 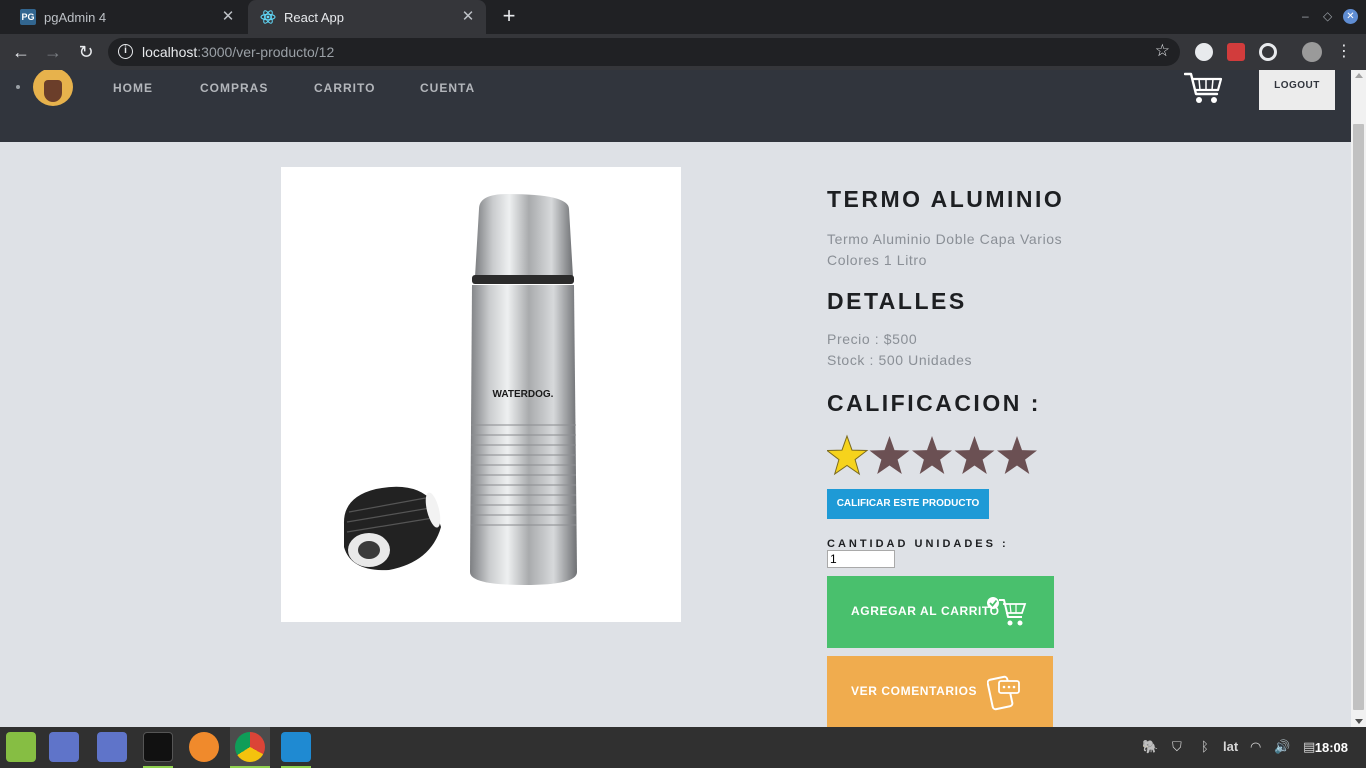 What do you see at coordinates (53, 91) in the screenshot?
I see `logo-mate-cup` at bounding box center [53, 91].